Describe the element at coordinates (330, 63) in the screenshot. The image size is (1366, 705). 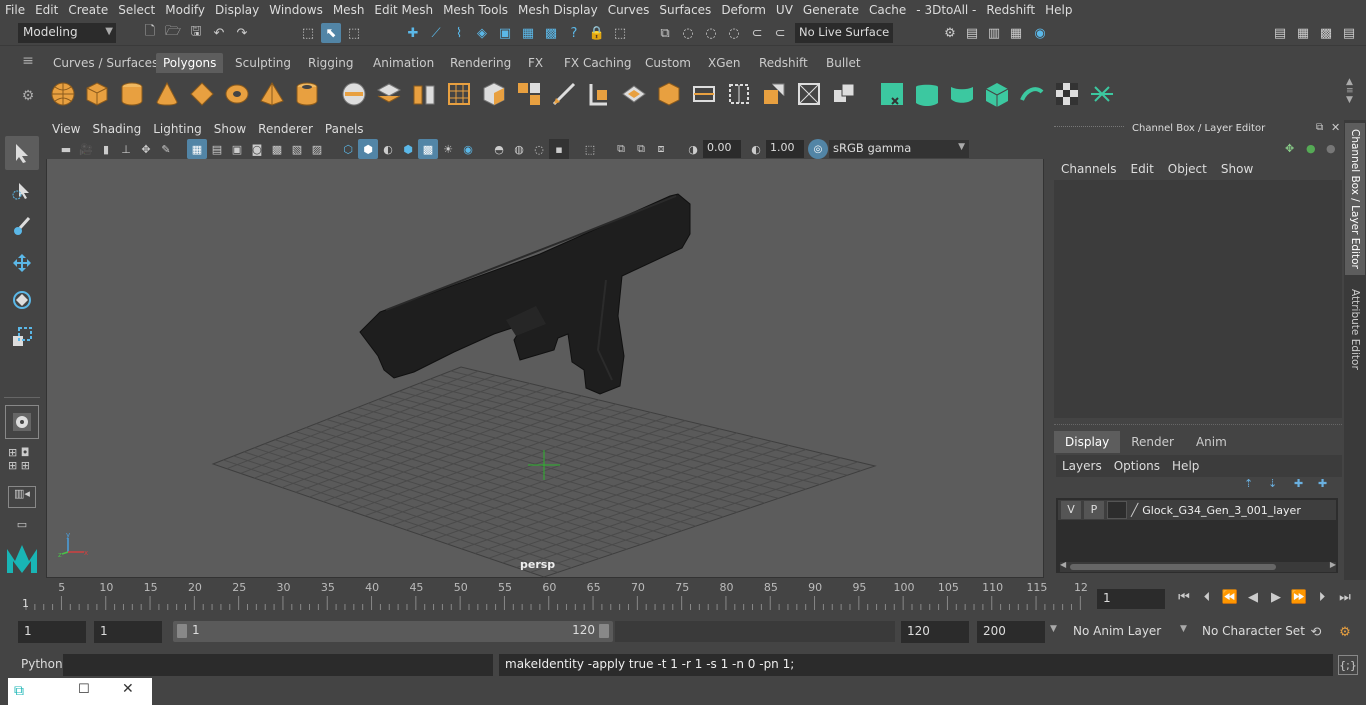
I see `shelf-tab-rigging: Rigging` at that location.